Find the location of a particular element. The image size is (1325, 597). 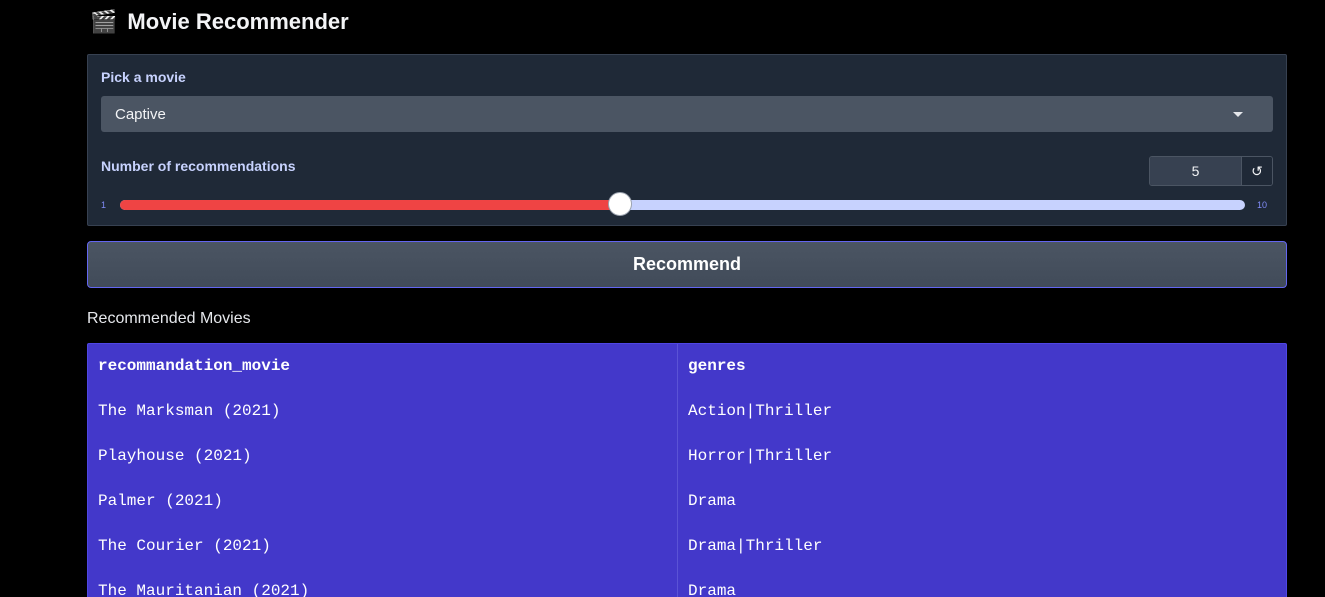

column-header-genres: genres is located at coordinates (717, 366).